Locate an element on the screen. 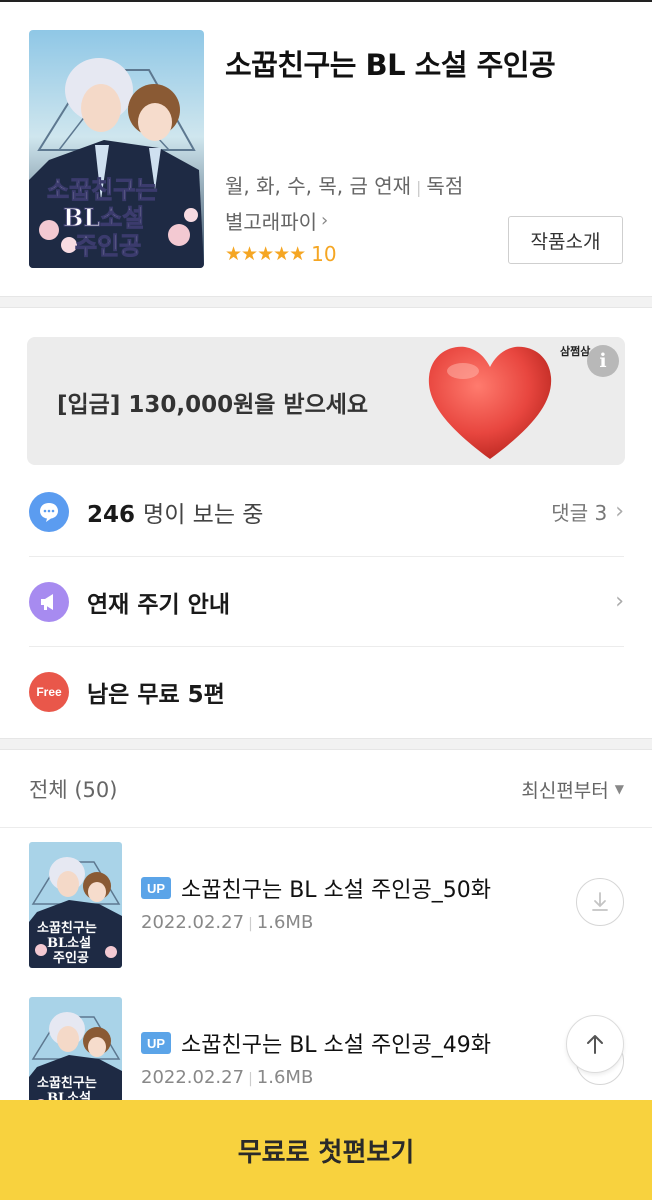 This screenshot has width=652, height=1200. schedule-notice-arrow: › is located at coordinates (615, 601).